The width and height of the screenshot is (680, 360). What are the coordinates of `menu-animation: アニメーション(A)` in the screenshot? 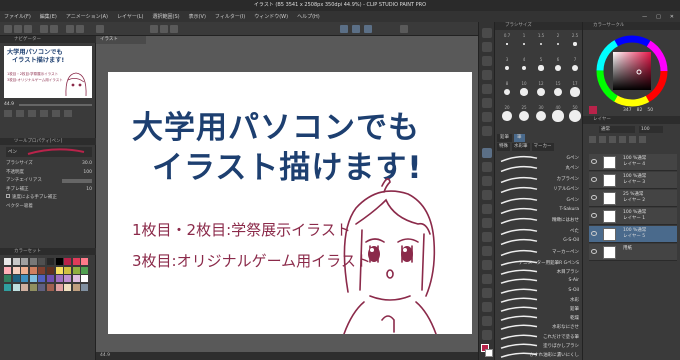 It's located at (87, 16).